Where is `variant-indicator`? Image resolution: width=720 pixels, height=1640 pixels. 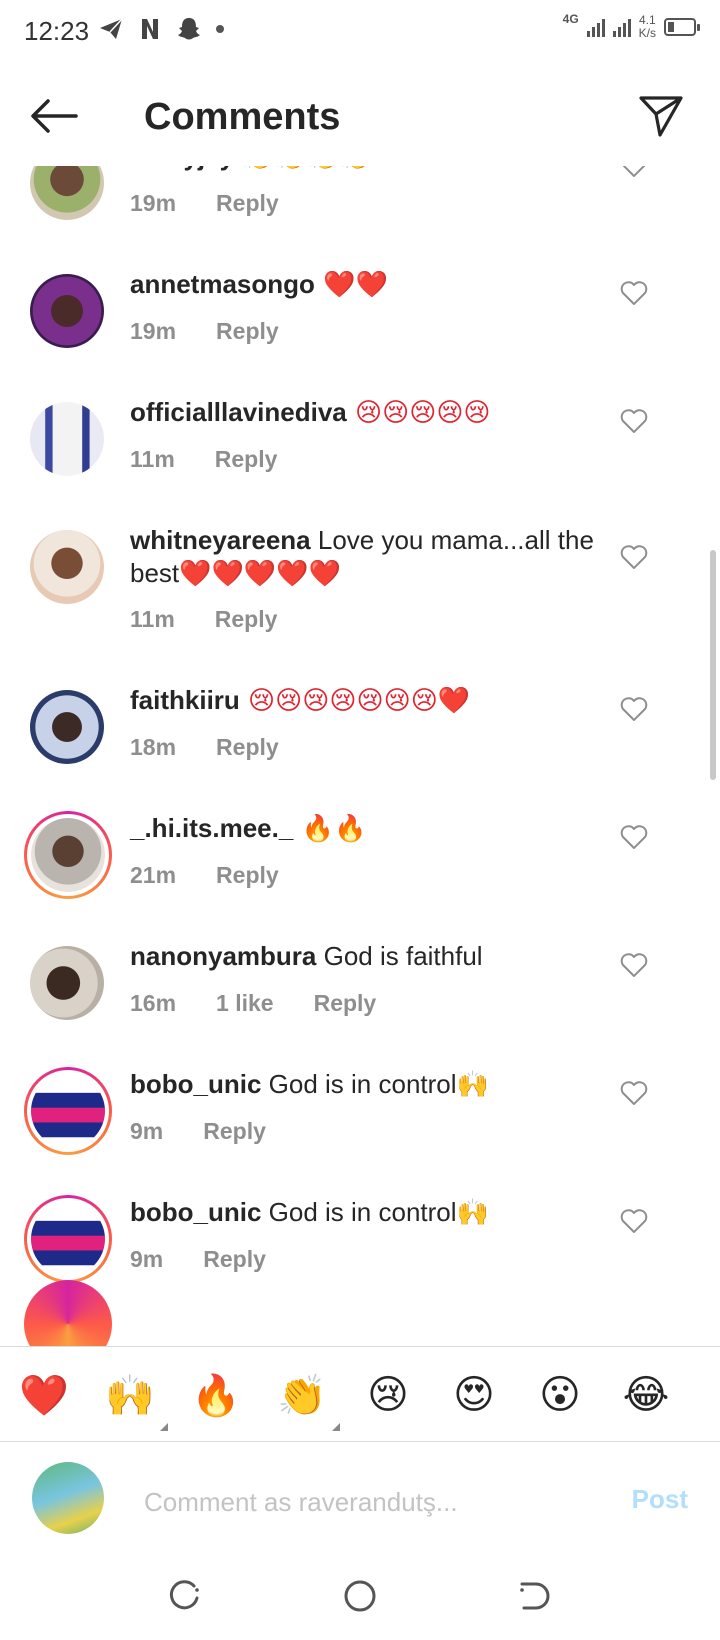 variant-indicator is located at coordinates (336, 1427).